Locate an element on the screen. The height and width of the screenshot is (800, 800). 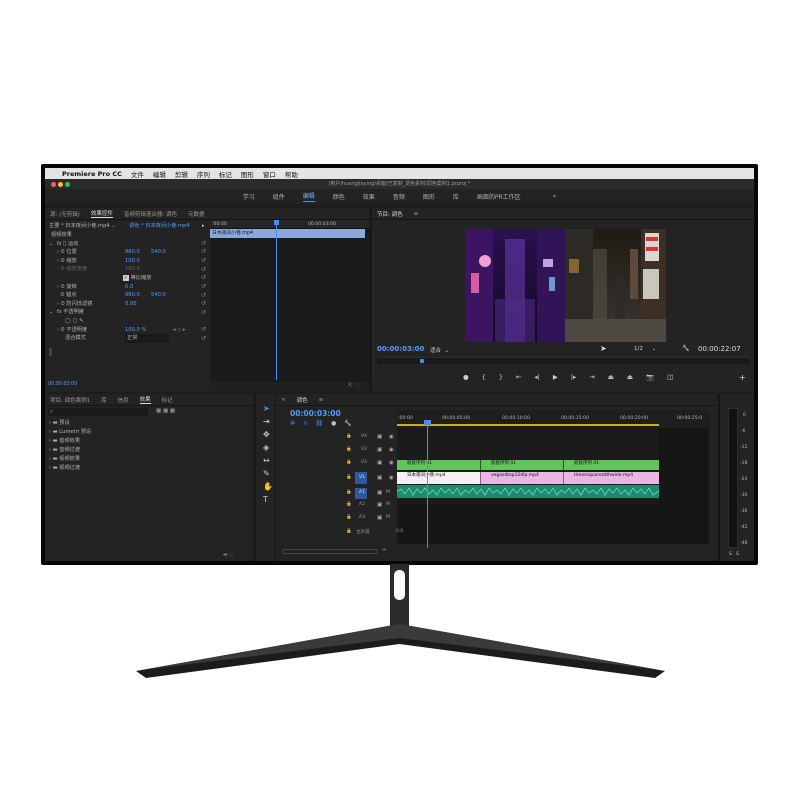
hand-tool-icon: ✋ is located at coordinates (268, 486).